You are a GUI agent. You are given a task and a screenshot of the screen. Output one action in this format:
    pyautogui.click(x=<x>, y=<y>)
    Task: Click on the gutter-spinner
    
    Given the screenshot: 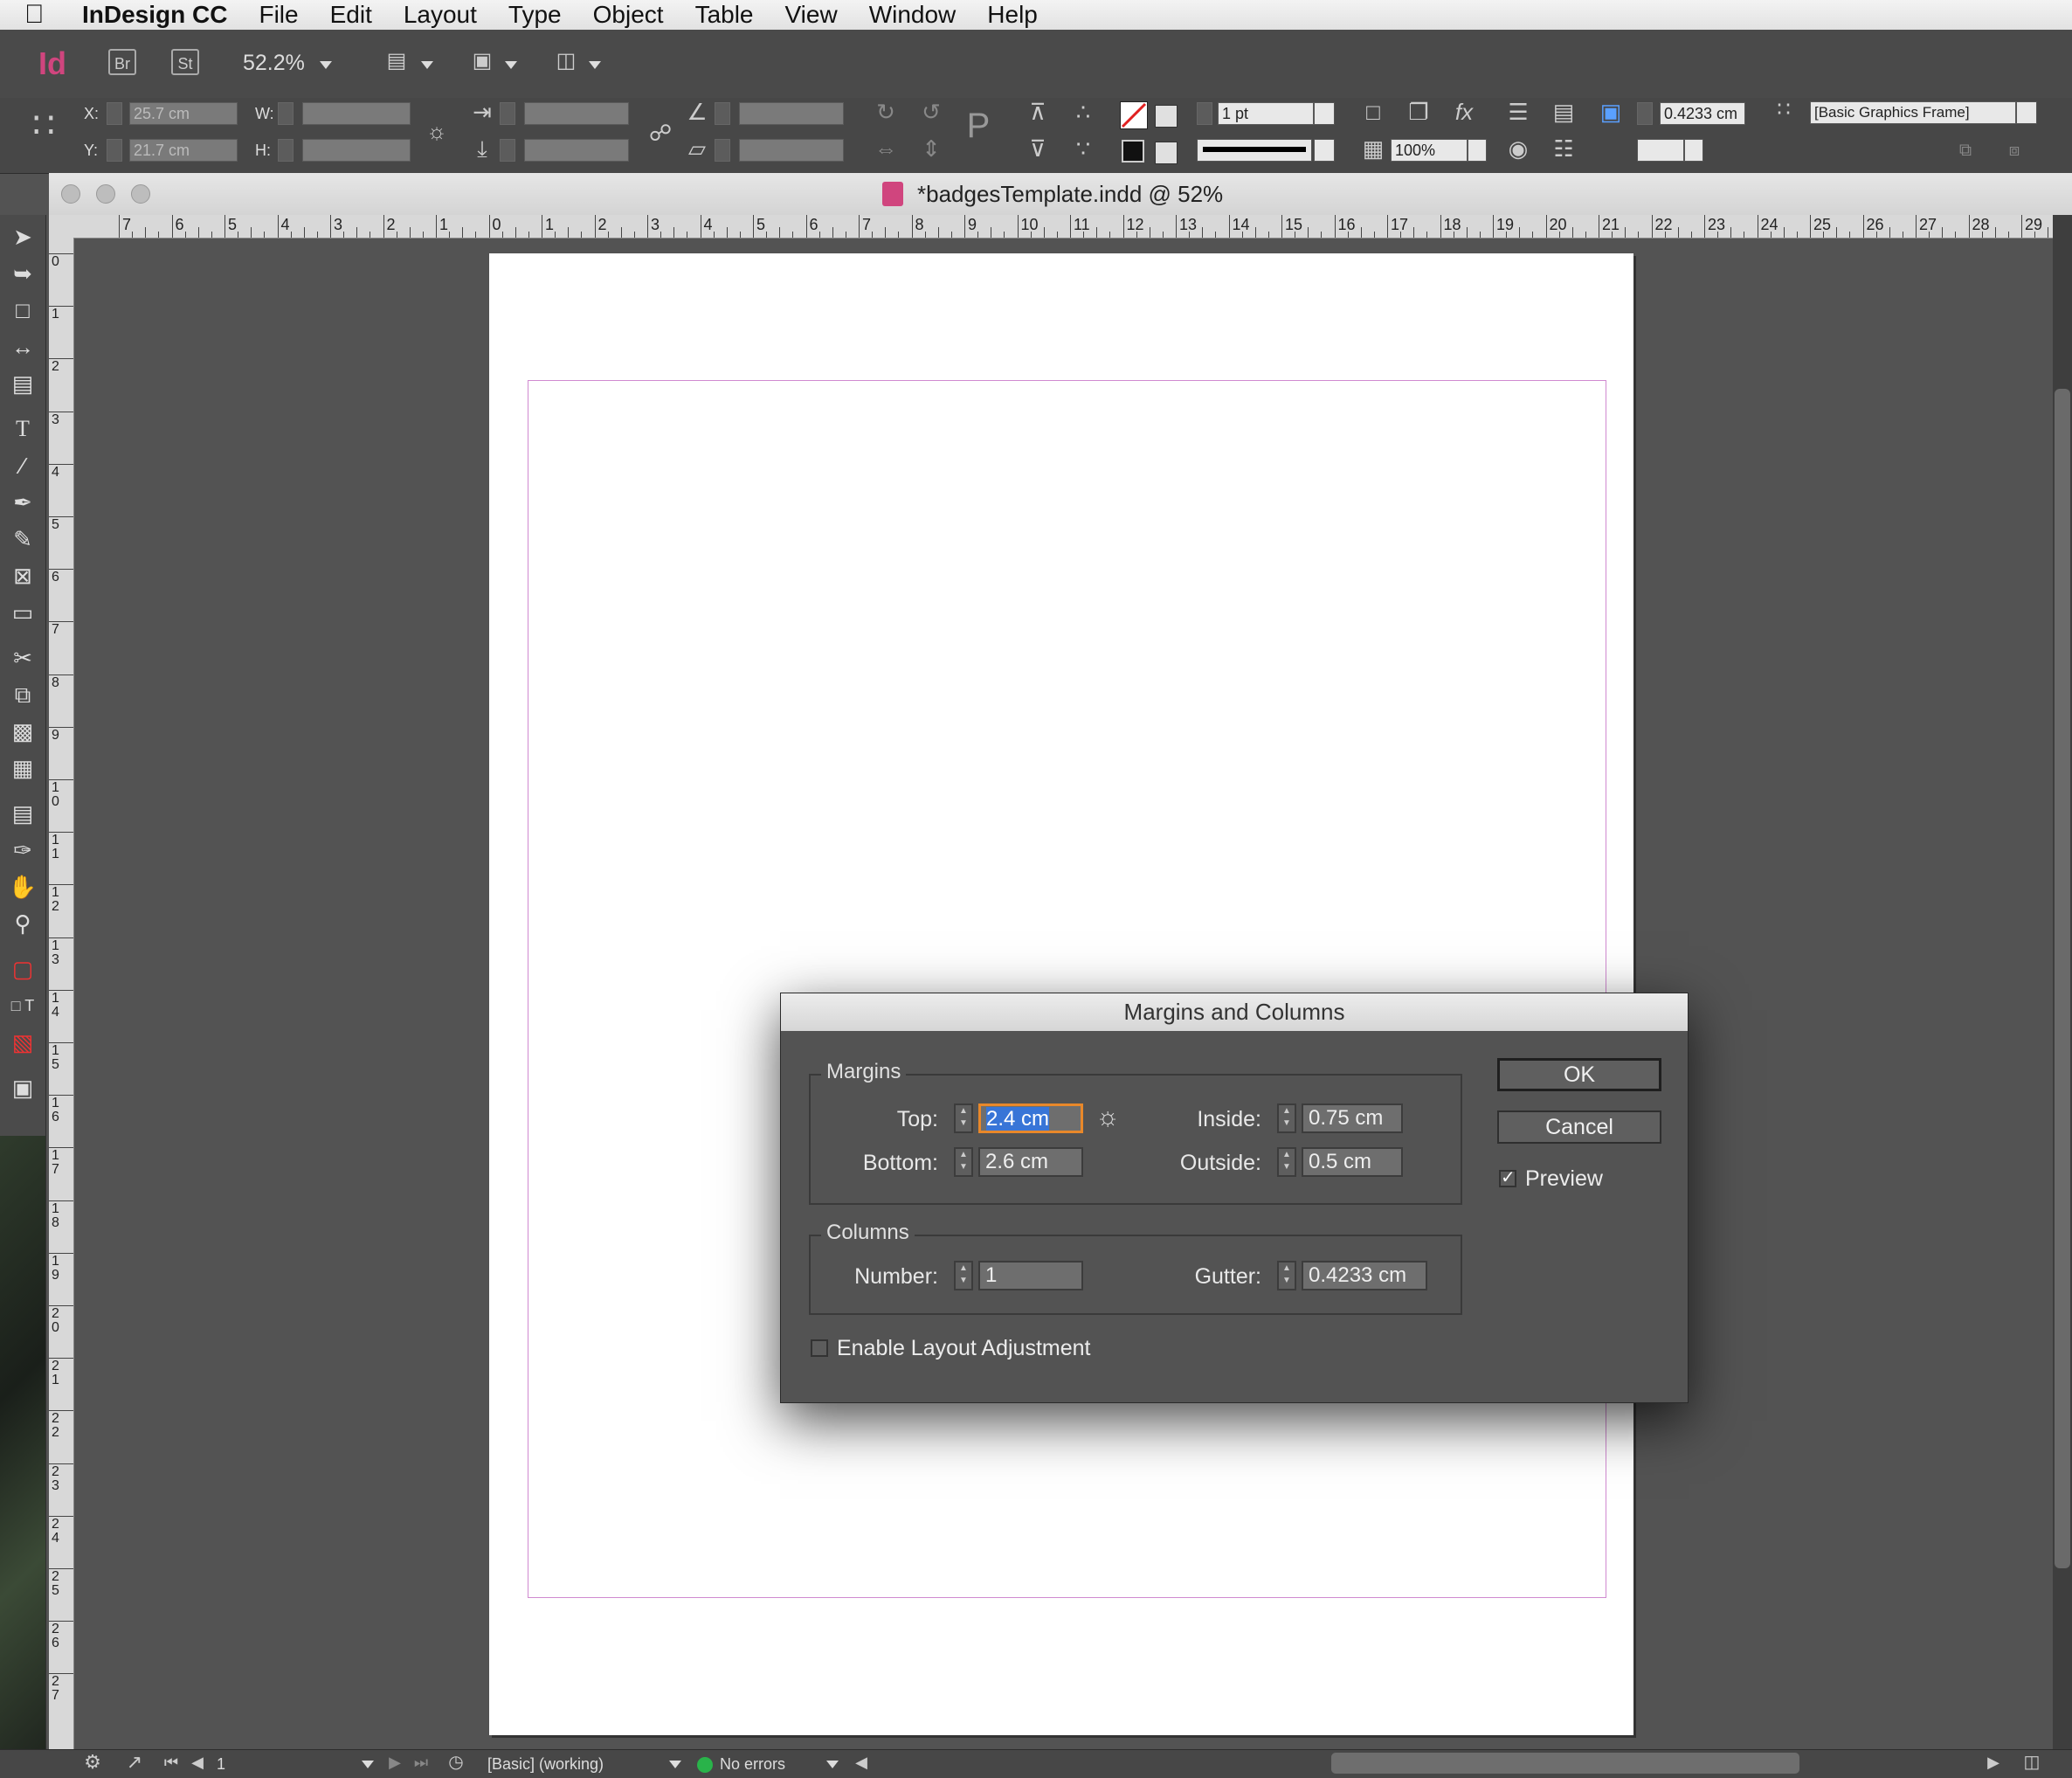 What is the action you would take?
    pyautogui.click(x=1645, y=113)
    